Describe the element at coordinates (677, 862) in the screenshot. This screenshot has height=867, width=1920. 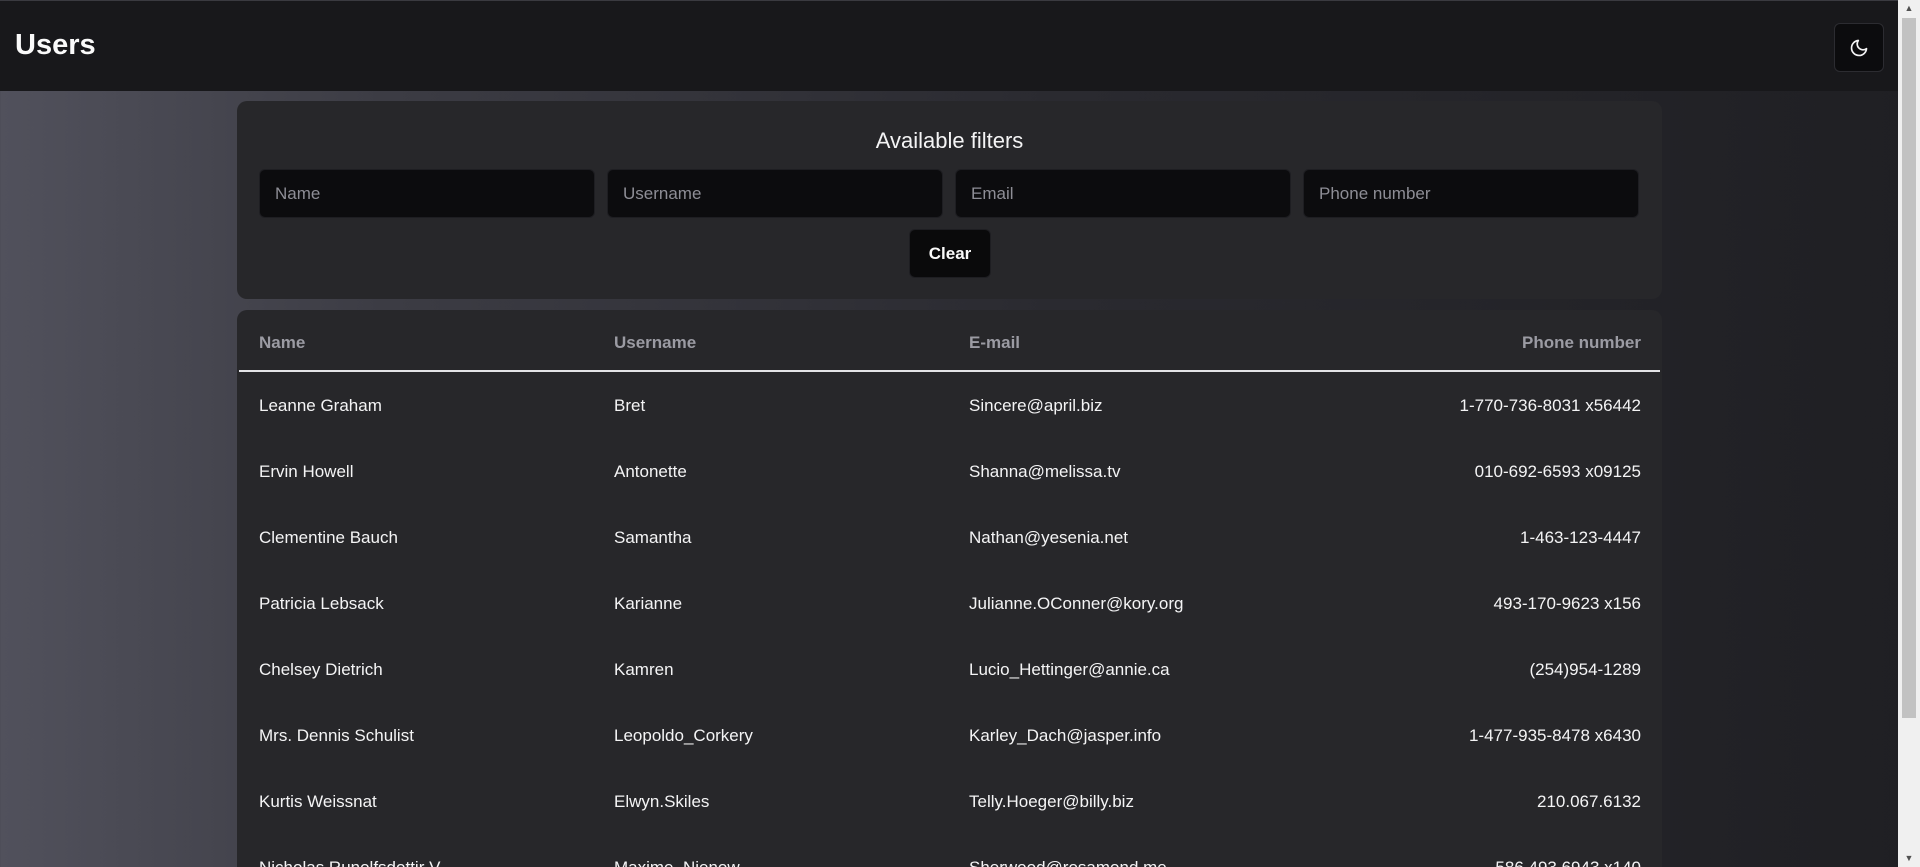
I see `cell-username: Maxime_Nienow` at that location.